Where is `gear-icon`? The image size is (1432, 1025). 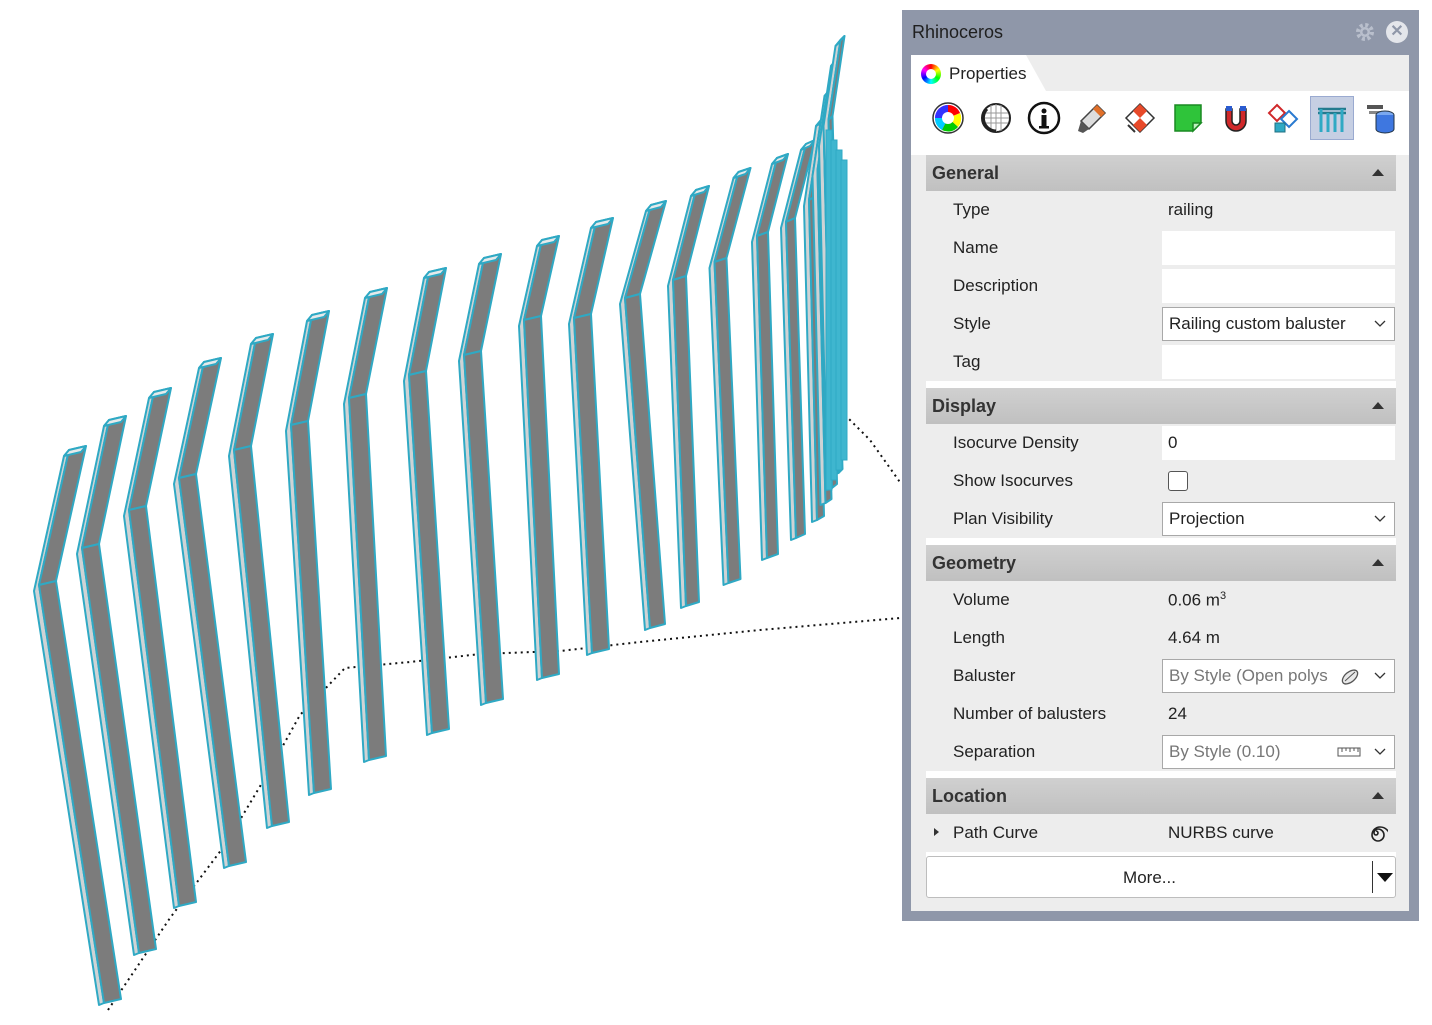 gear-icon is located at coordinates (1365, 32).